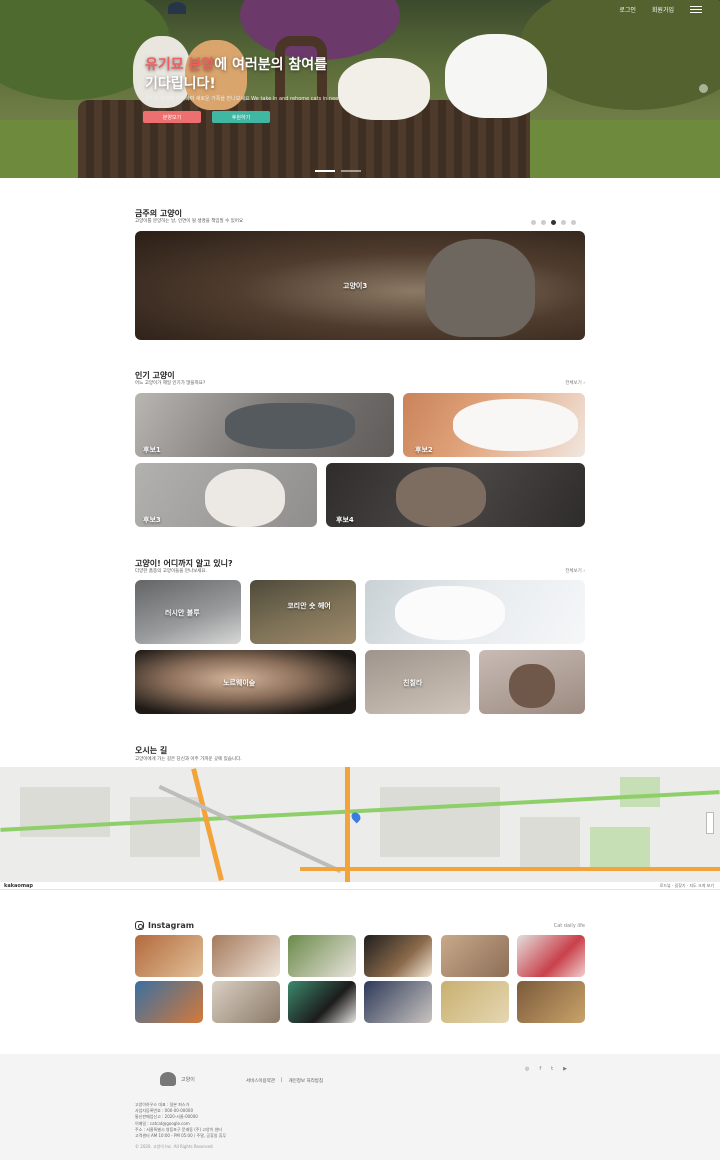  I want to click on breed-card: 친칠라, so click(417, 682).